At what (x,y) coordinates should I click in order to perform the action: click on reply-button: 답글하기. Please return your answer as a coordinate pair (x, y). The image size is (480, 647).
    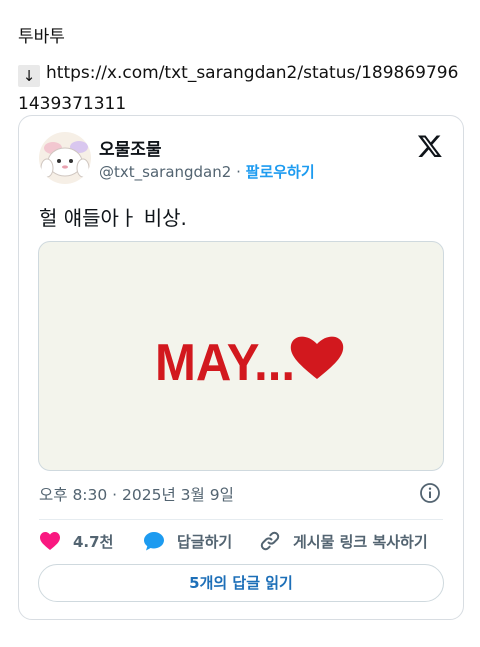
    Looking at the image, I should click on (187, 541).